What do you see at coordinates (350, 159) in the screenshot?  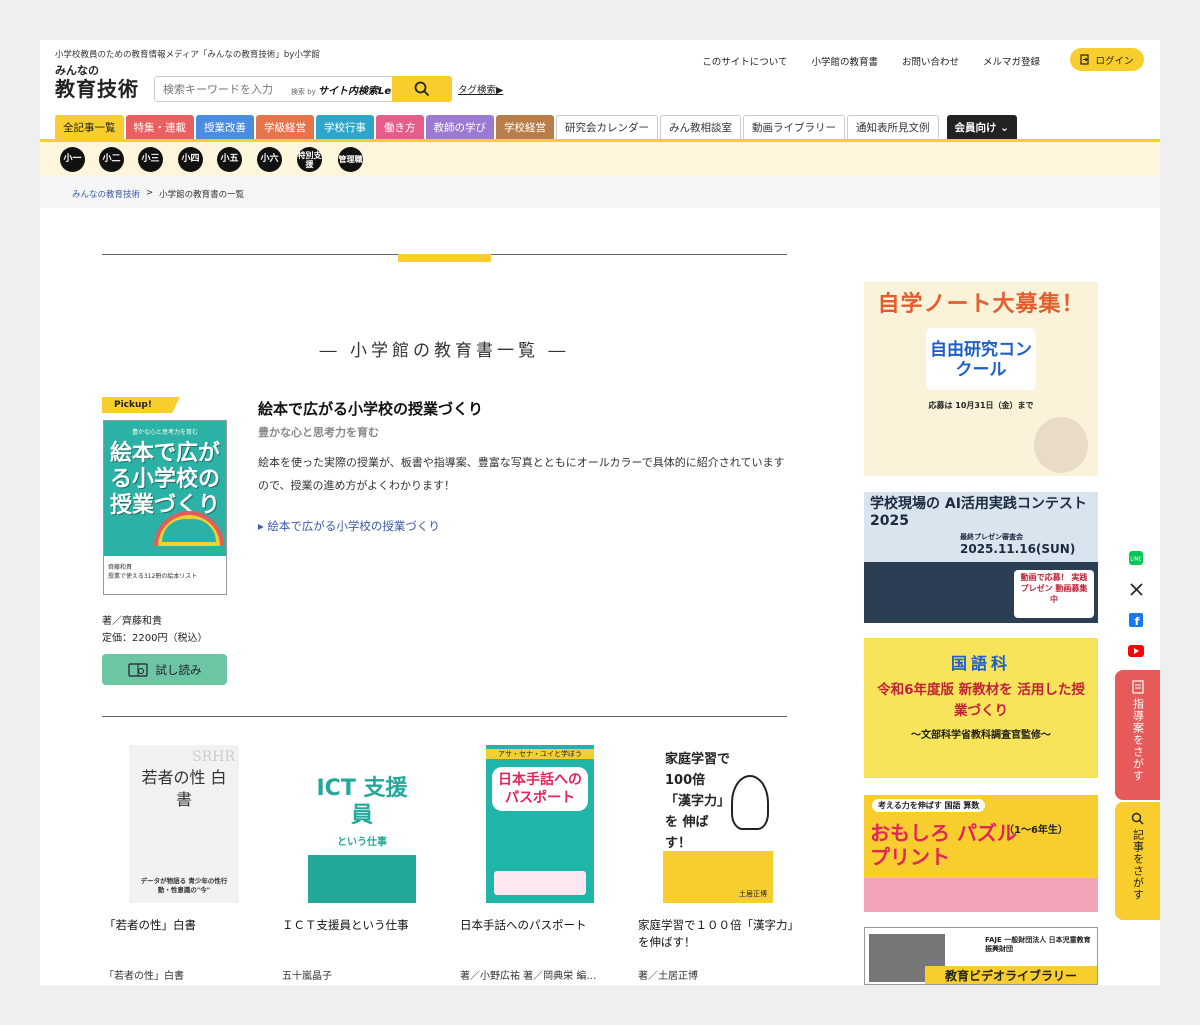 I see `management-button: 管理職` at bounding box center [350, 159].